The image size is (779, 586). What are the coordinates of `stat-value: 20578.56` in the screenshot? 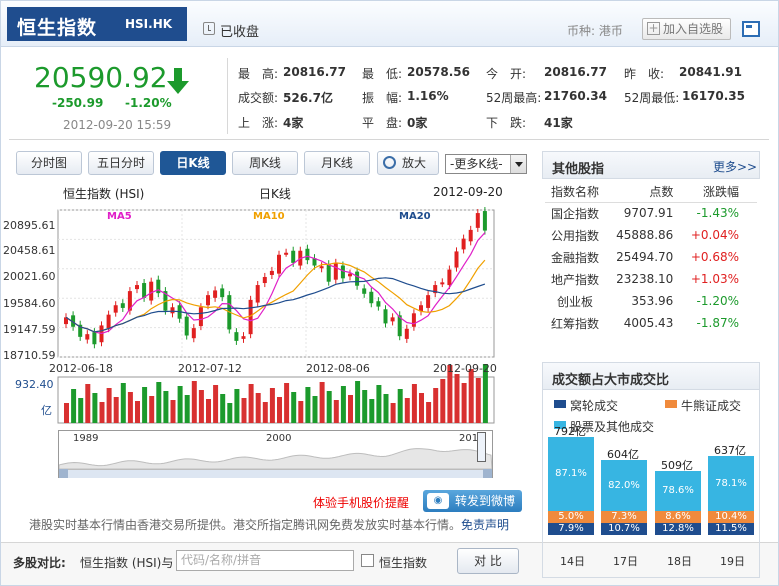 It's located at (439, 72).